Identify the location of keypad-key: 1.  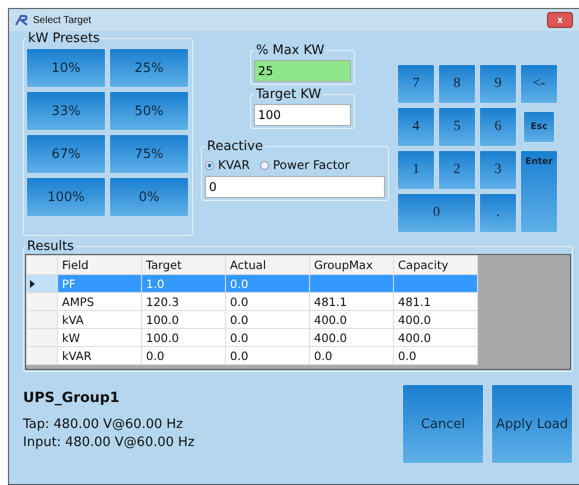
(416, 170).